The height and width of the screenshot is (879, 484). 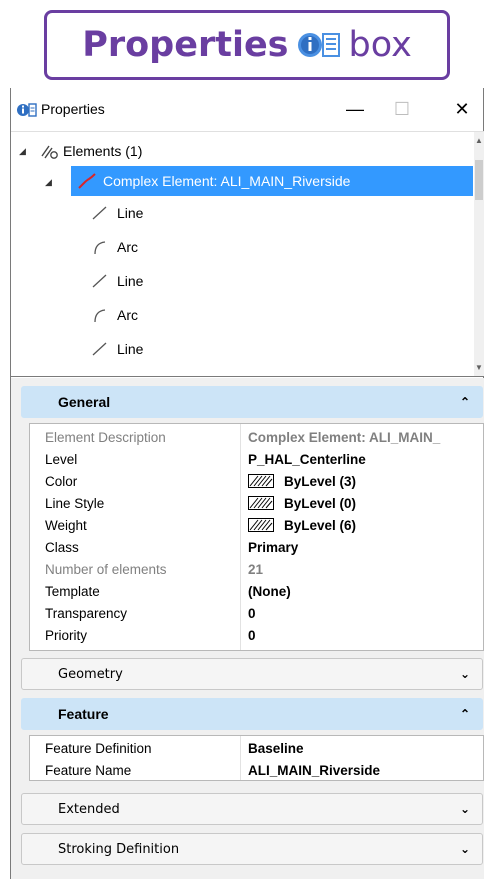 What do you see at coordinates (479, 367) in the screenshot?
I see `scroll-down-icon: ▼` at bounding box center [479, 367].